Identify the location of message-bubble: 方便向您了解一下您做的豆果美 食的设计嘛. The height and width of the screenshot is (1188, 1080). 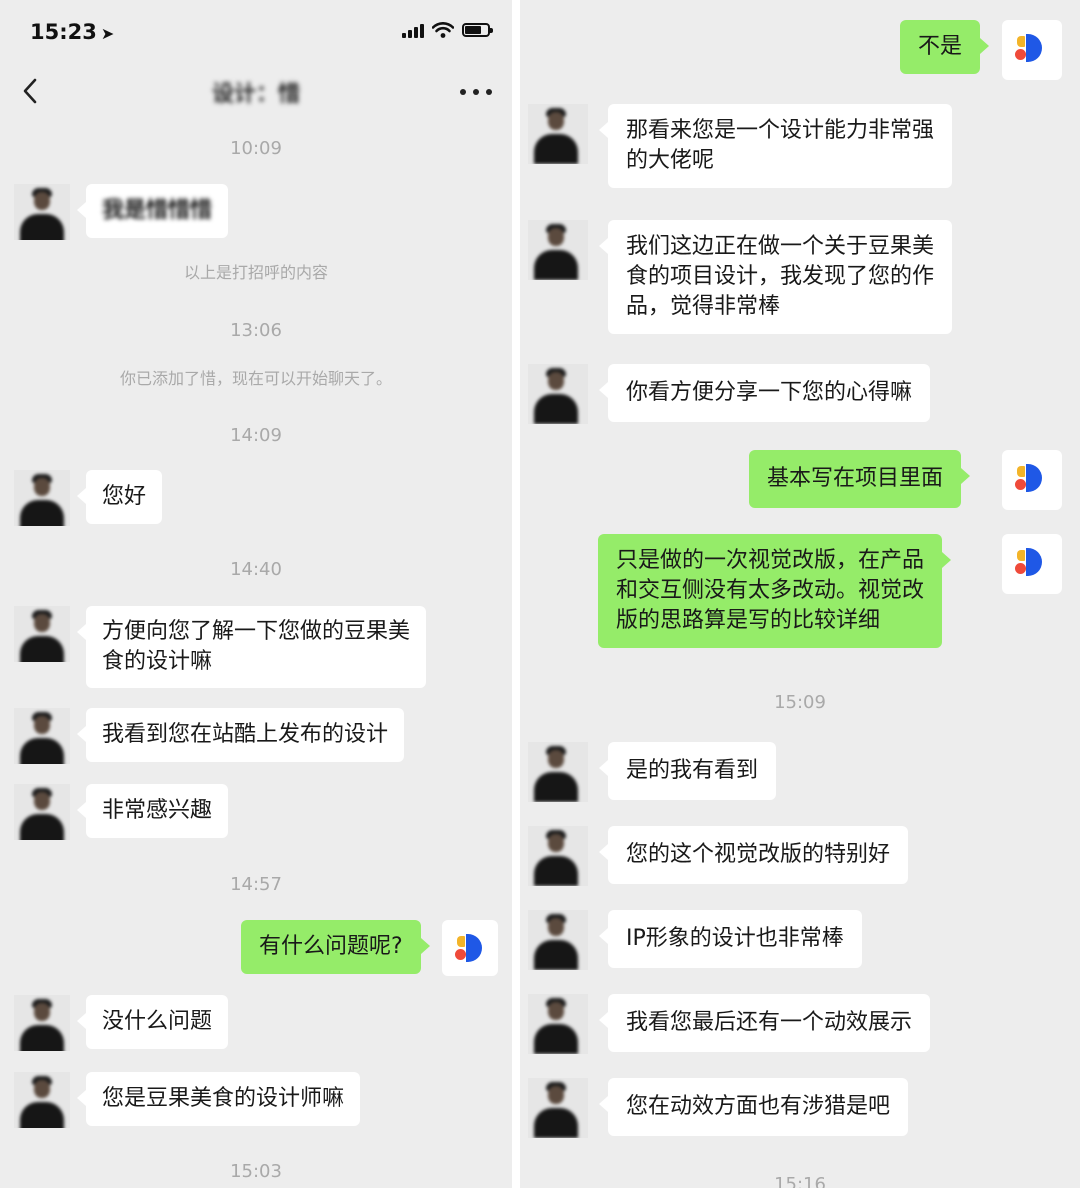
(251, 647).